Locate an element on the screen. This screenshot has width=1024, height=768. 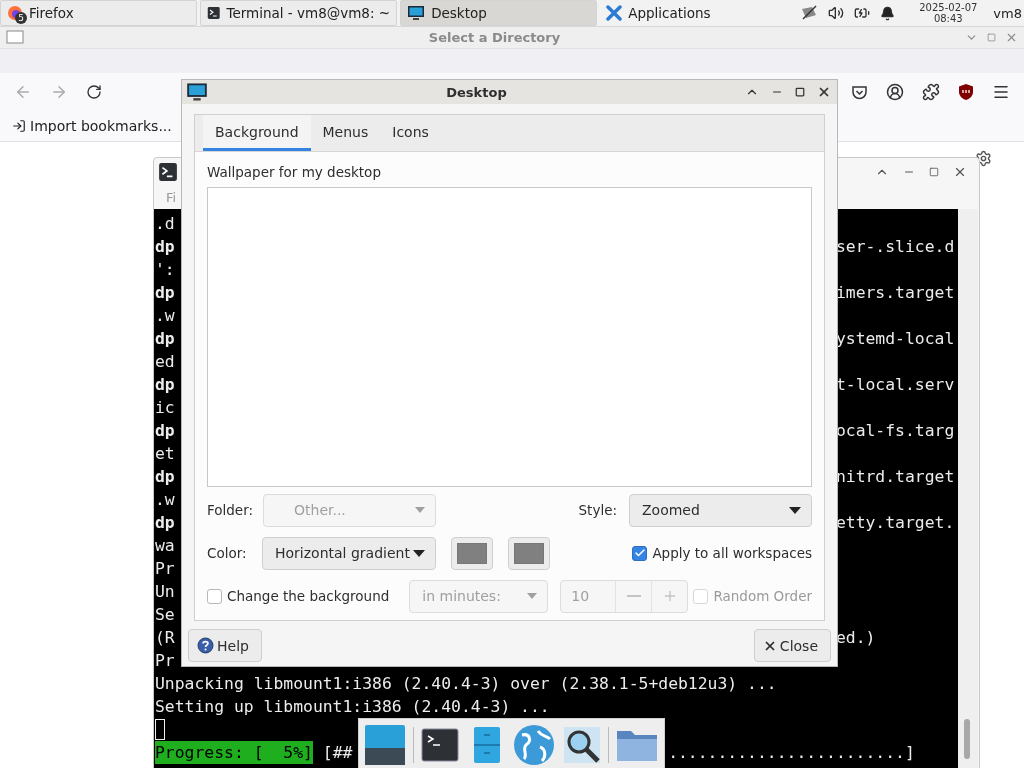
progress-label: Progress: [ 5%] is located at coordinates (234, 752).